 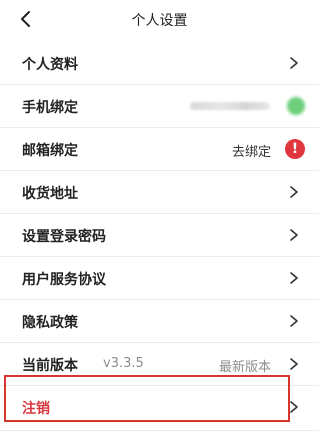 I want to click on row-shipping-address: 收货地址, so click(x=159, y=192).